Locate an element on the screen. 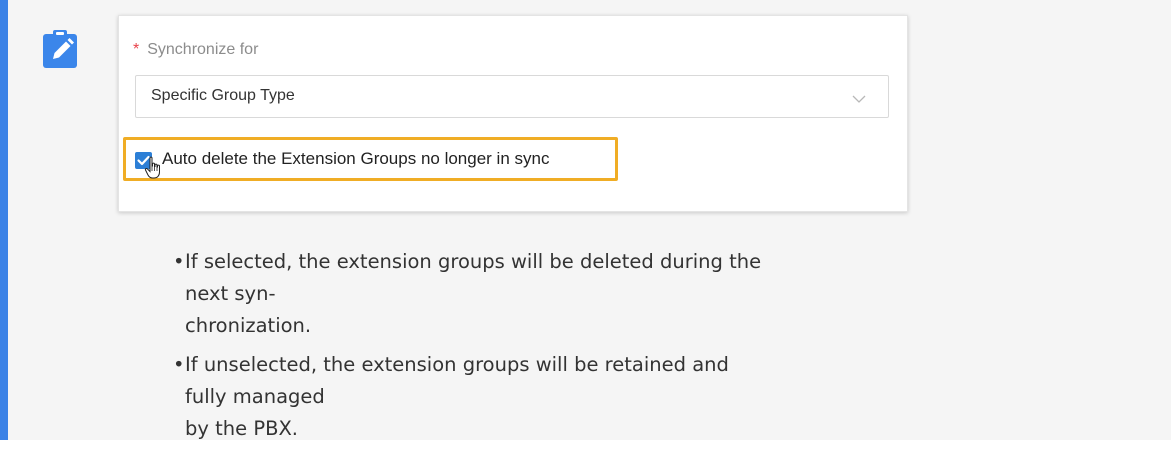  edit-note-icon is located at coordinates (61, 49).